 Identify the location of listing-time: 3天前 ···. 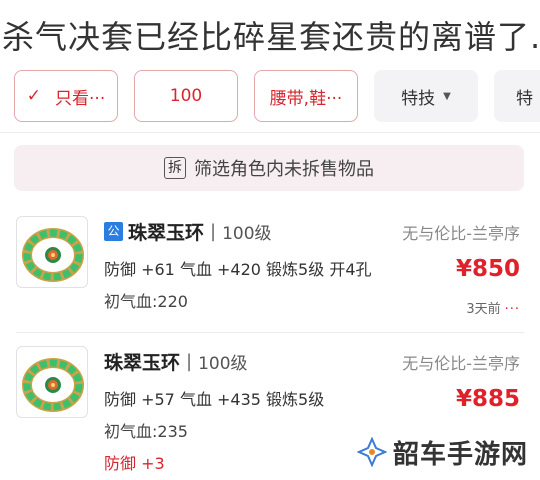
(493, 307).